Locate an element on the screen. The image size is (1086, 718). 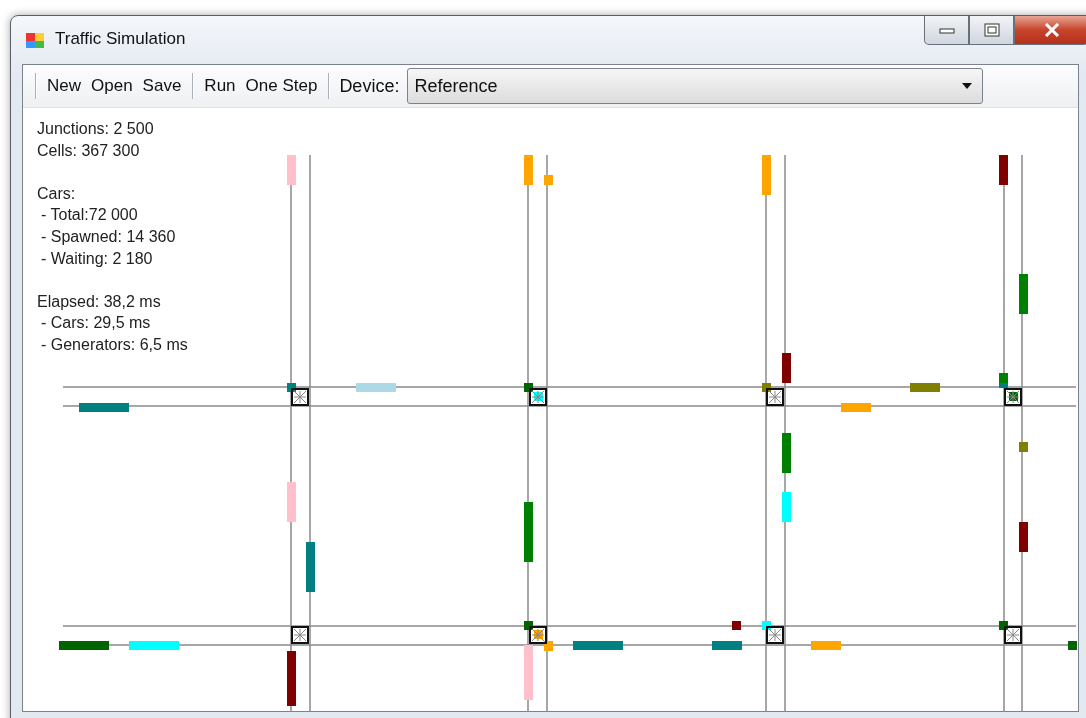
minimize-button is located at coordinates (946, 30).